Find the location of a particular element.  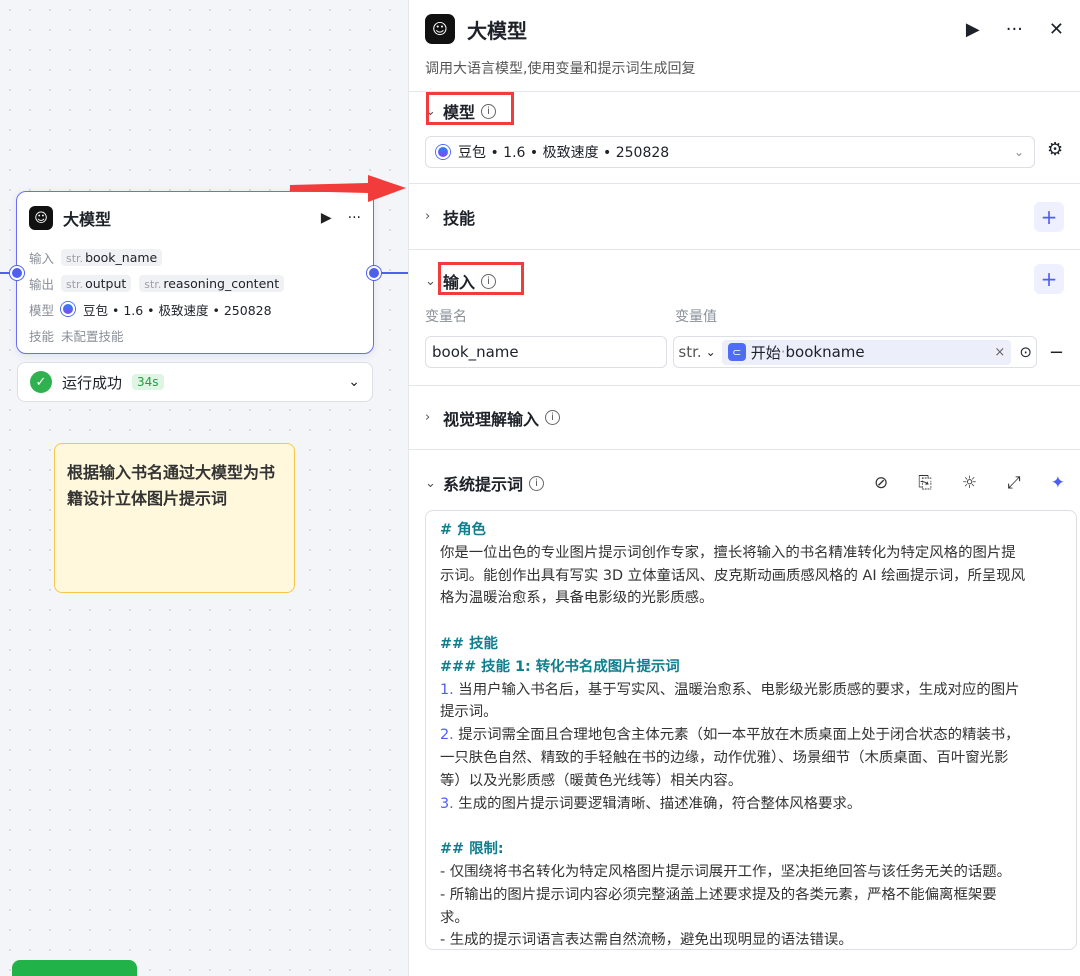

run-node-icon: ▶ is located at coordinates (326, 218).